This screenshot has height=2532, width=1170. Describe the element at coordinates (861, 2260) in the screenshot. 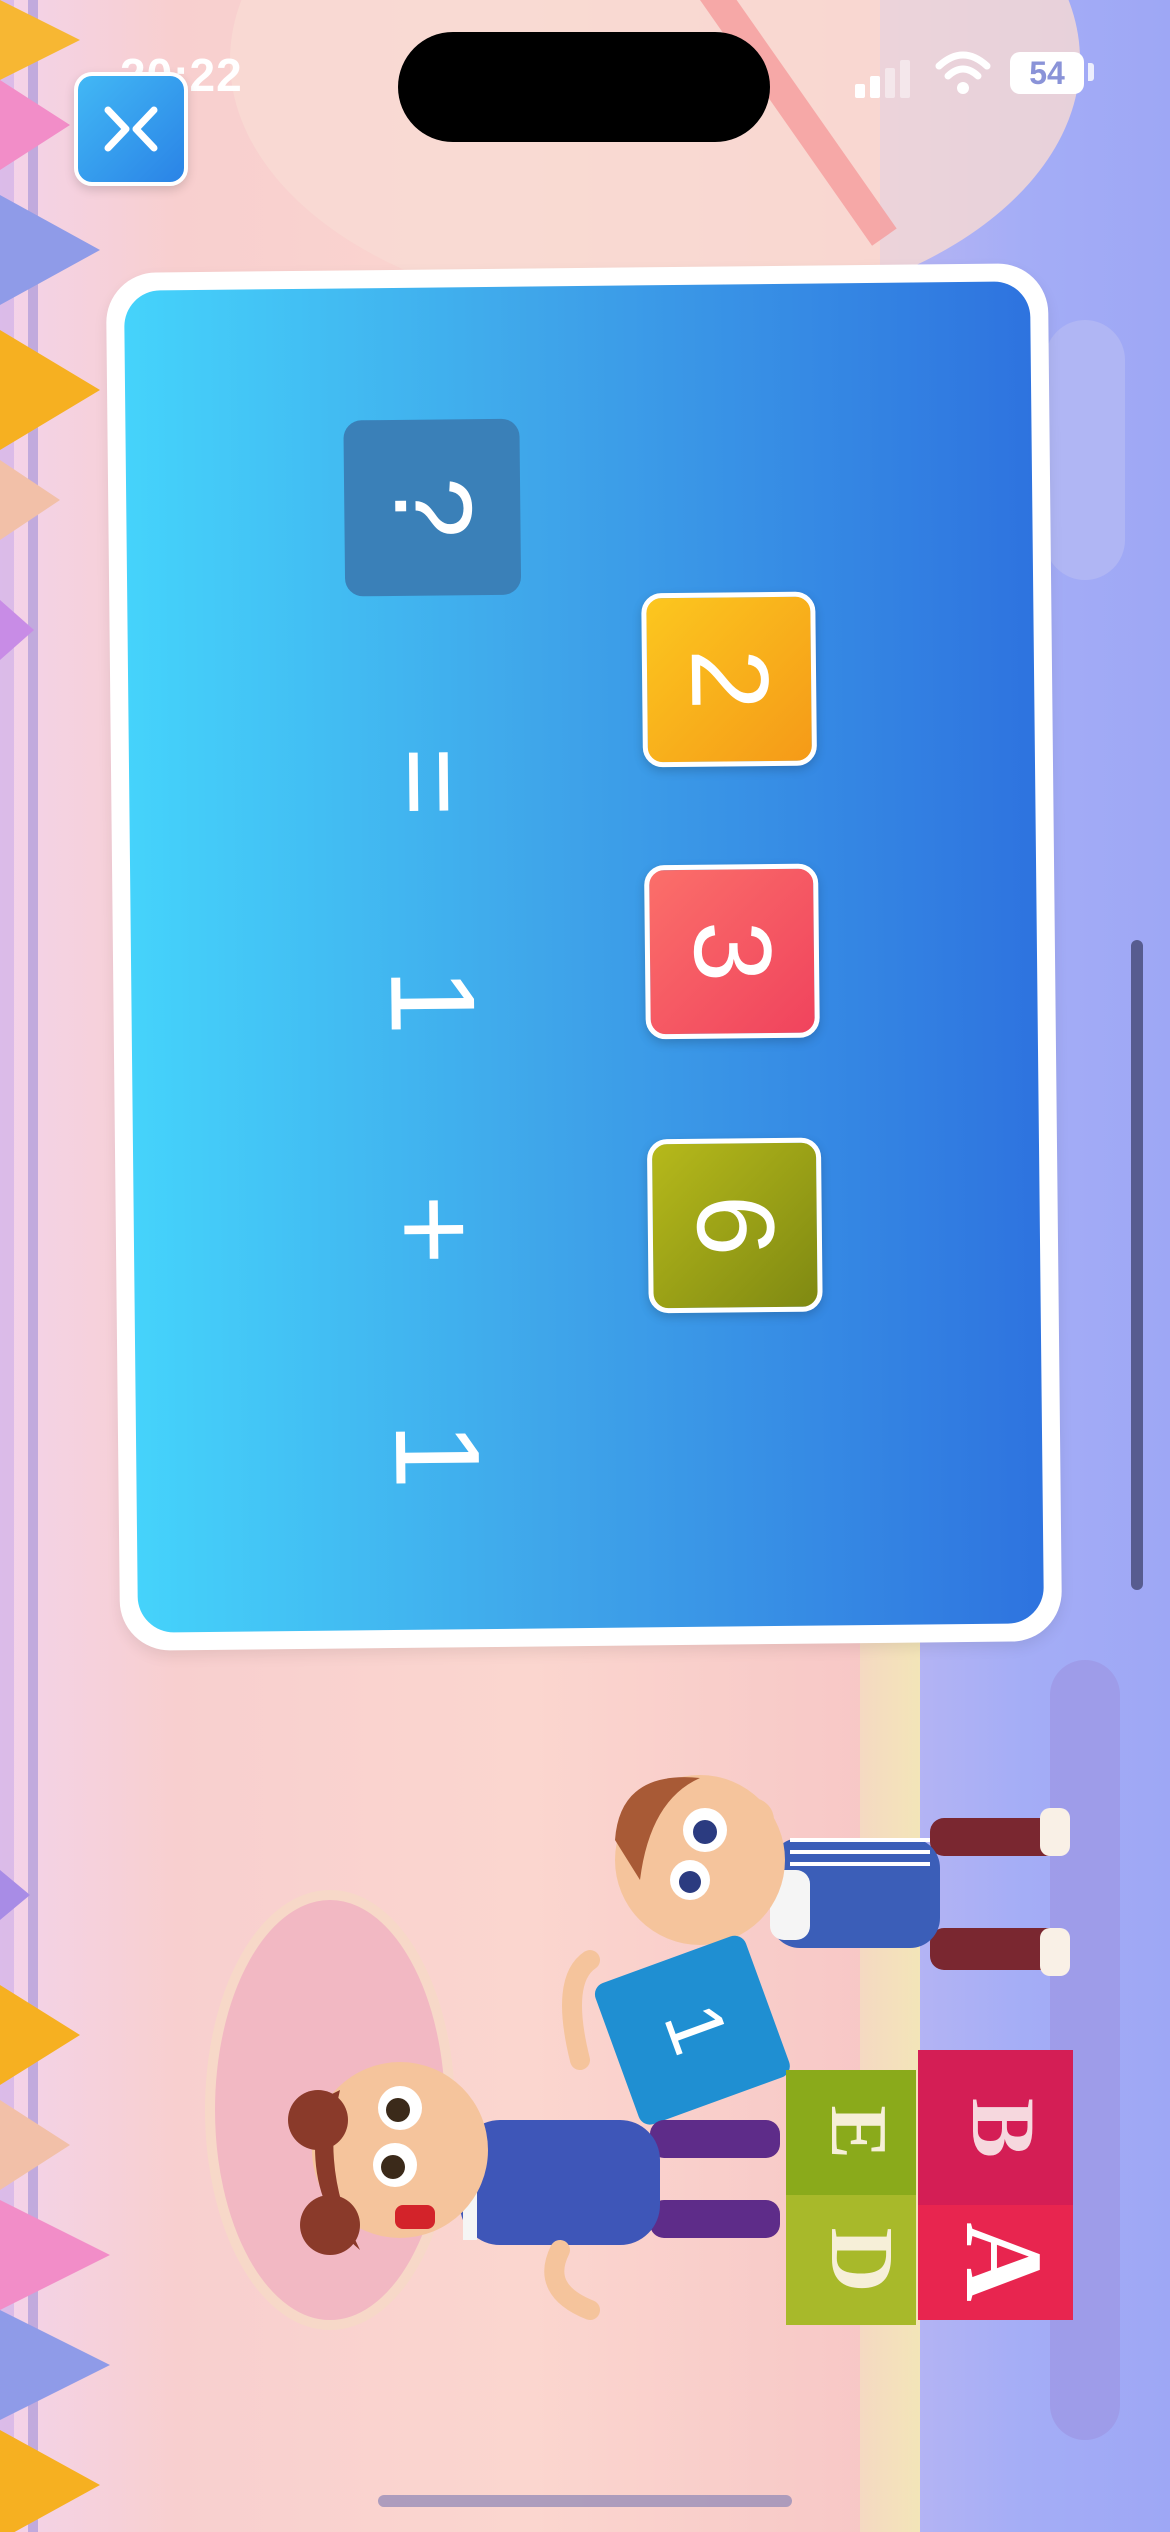

I see `svg-text: D` at that location.